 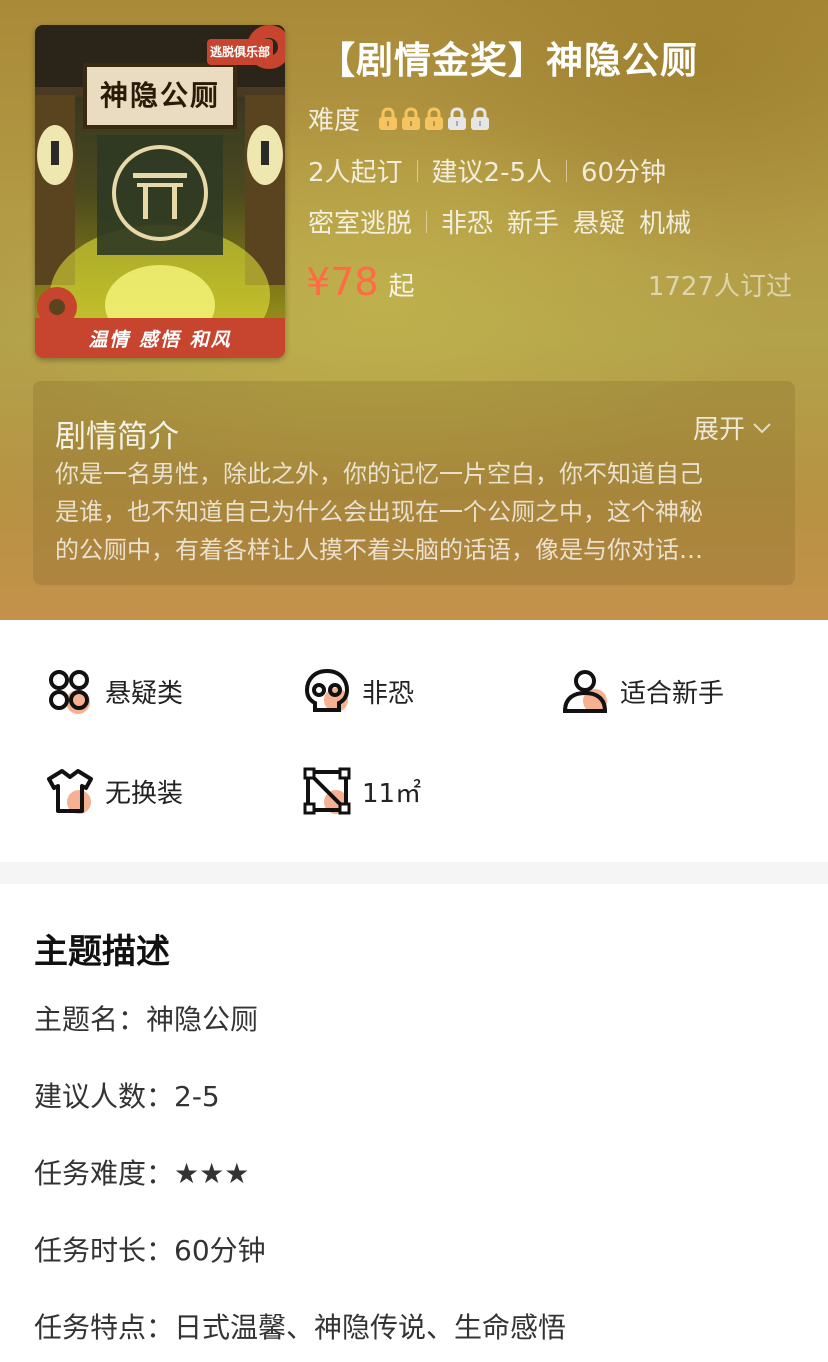 What do you see at coordinates (719, 287) in the screenshot?
I see `booked-count: 1727人订过` at bounding box center [719, 287].